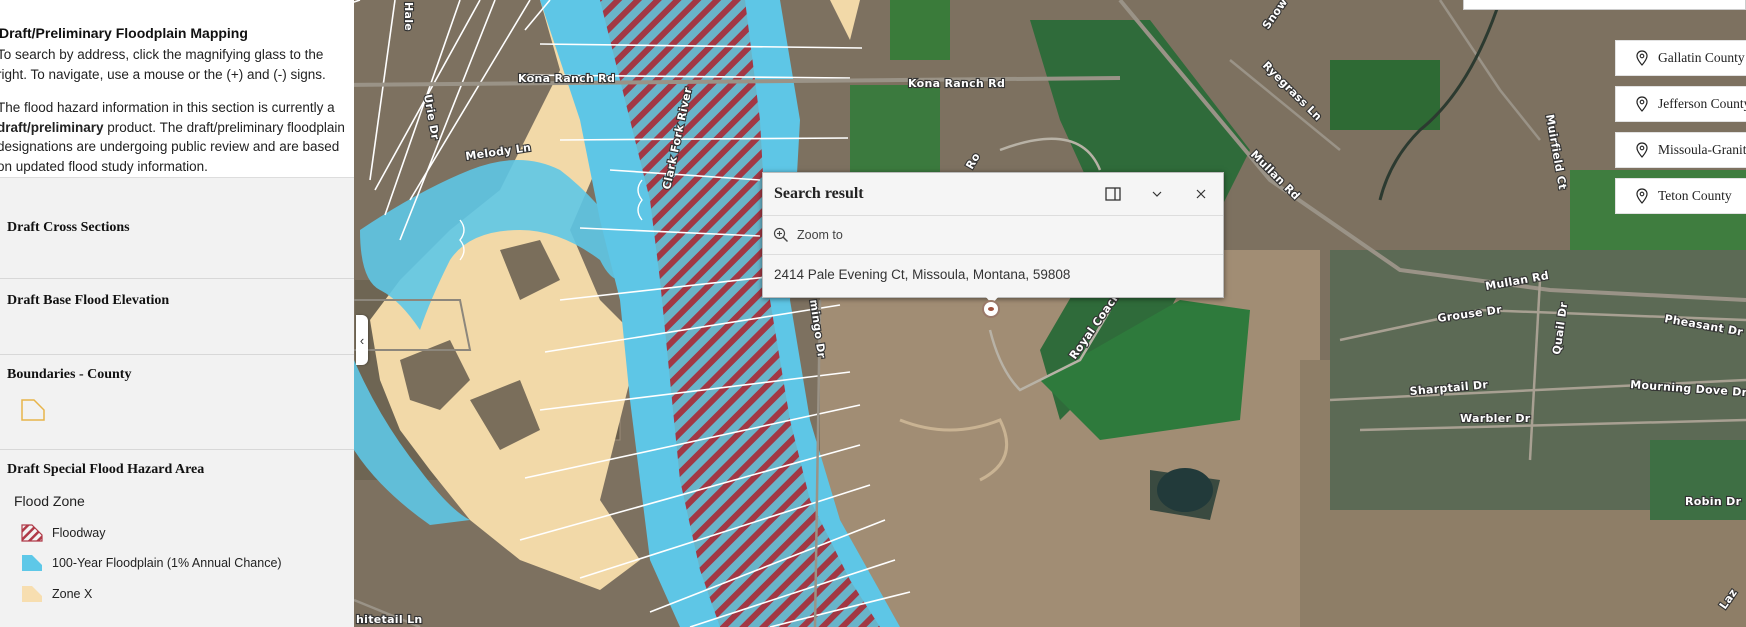  I want to click on legend-title-sfha: Draft Special Flood Hazard Area, so click(106, 469).